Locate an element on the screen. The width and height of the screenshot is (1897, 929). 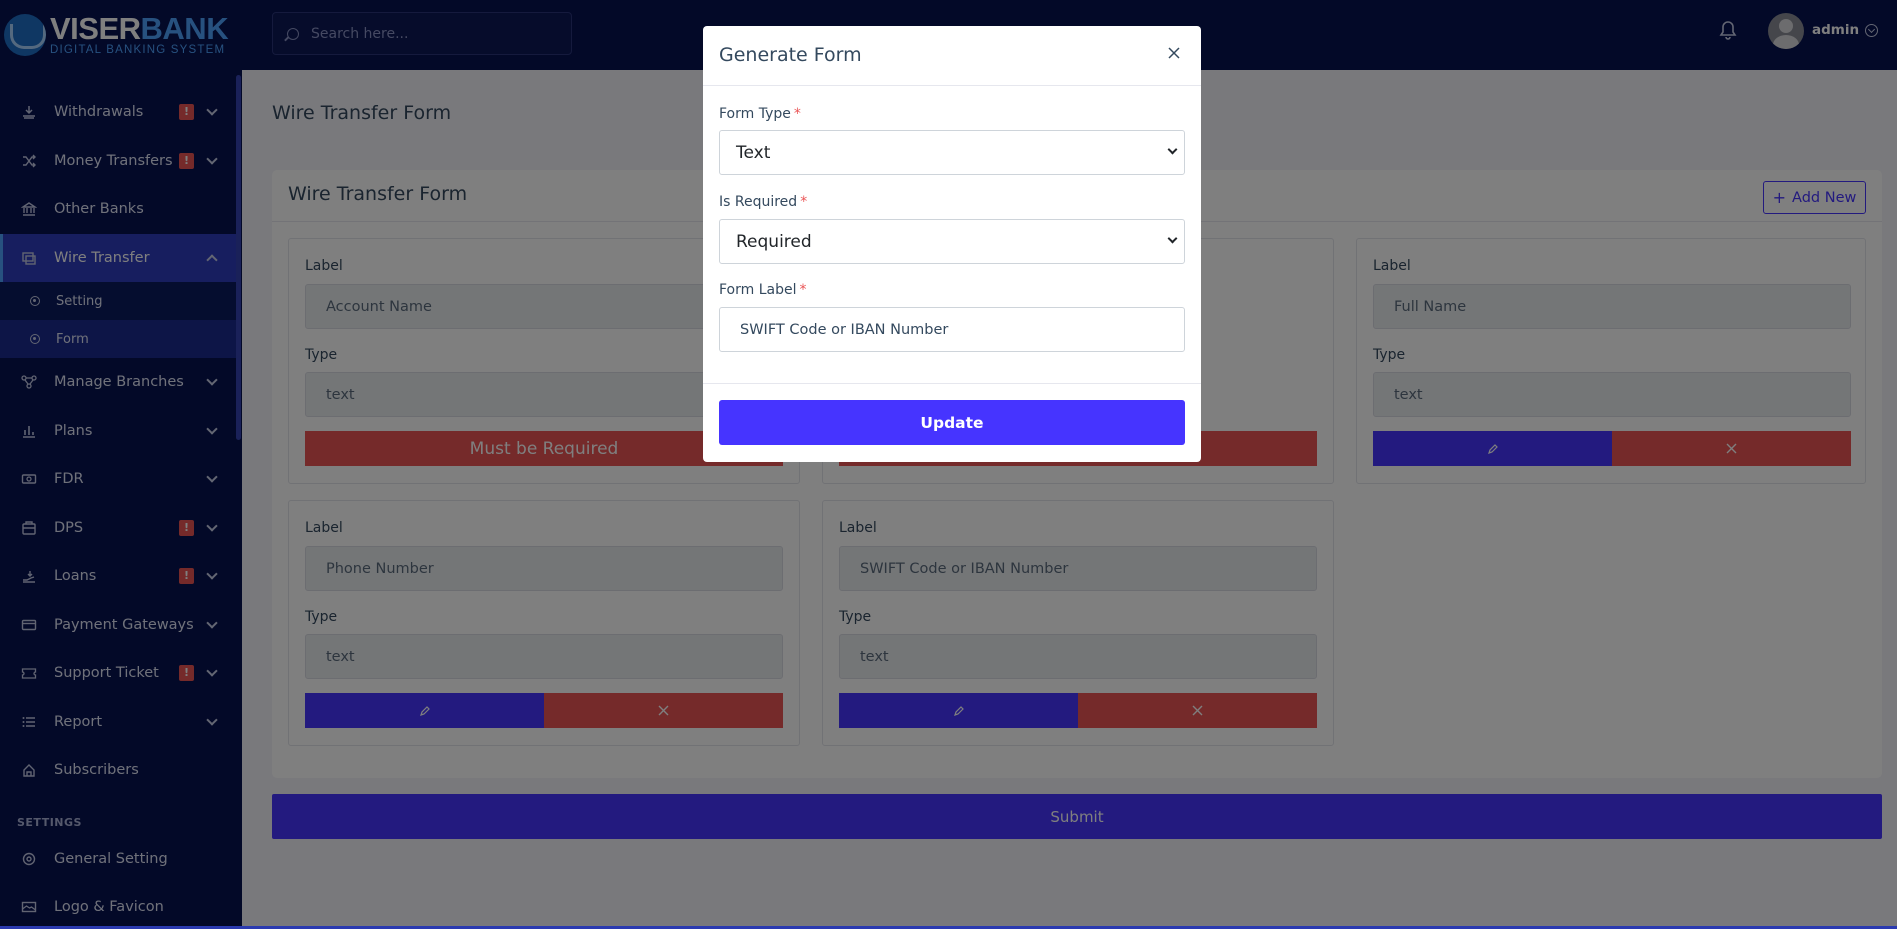
modal-header: Generate Form is located at coordinates (952, 56).